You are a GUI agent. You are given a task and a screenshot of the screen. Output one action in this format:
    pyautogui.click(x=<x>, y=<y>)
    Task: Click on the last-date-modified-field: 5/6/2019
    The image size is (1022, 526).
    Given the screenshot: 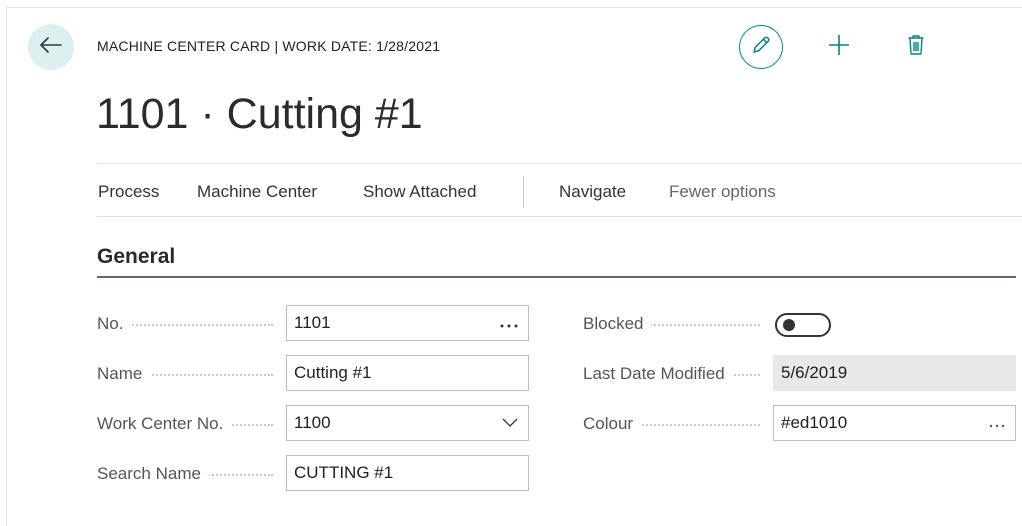 What is the action you would take?
    pyautogui.click(x=894, y=373)
    